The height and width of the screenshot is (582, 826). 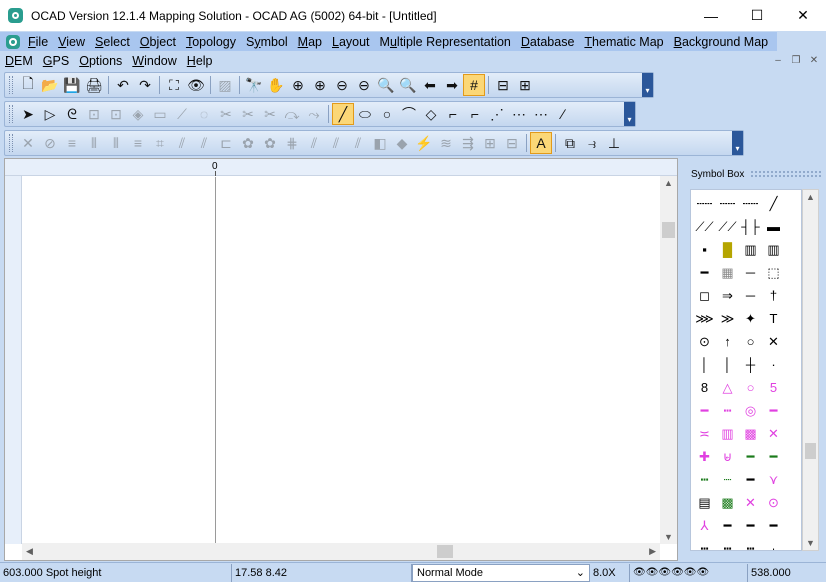 I want to click on tool-button-icon: 👁, so click(x=196, y=85).